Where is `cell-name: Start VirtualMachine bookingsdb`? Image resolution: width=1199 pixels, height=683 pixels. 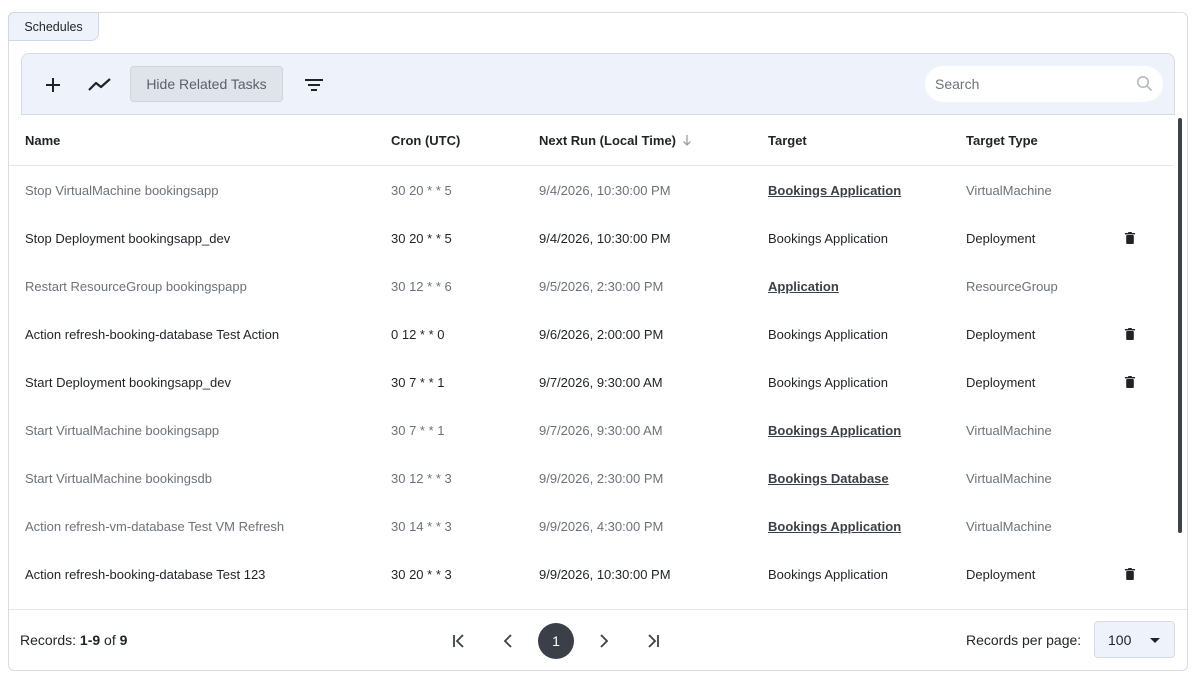
cell-name: Start VirtualMachine bookingsdb is located at coordinates (118, 478).